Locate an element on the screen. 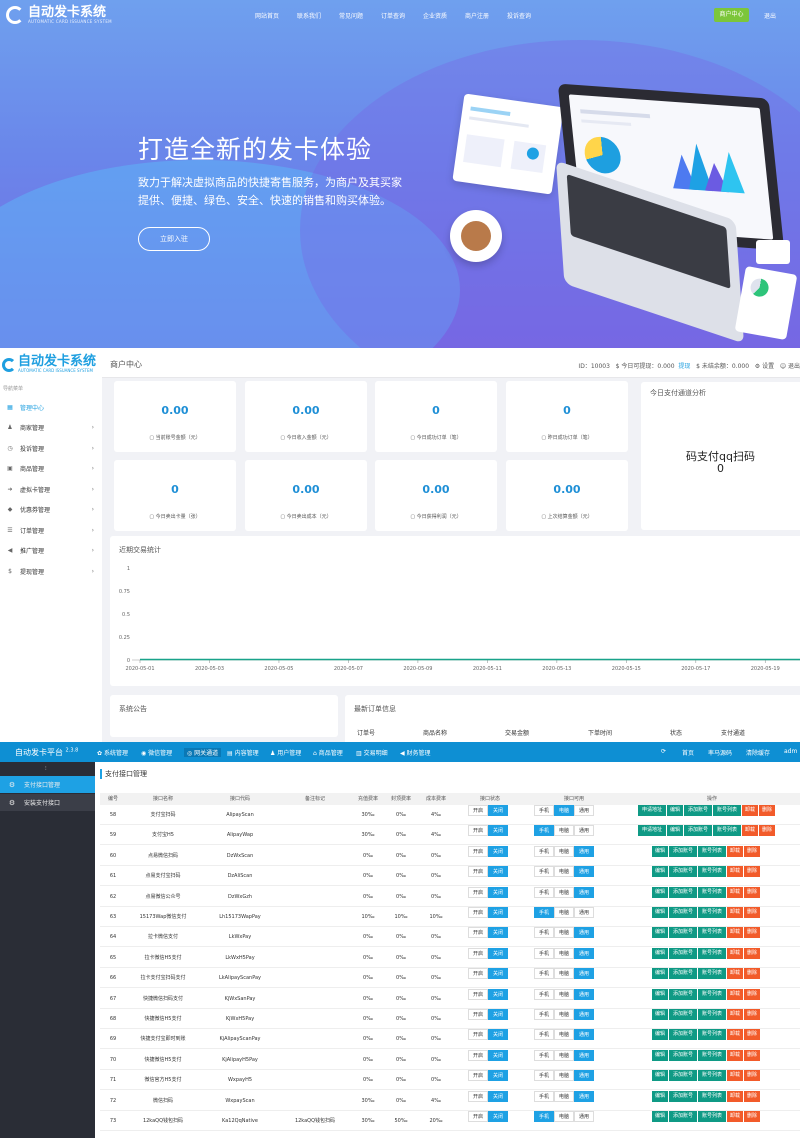 This screenshot has width=800, height=1138. top-menu-item: ♟ 用户管理 is located at coordinates (285, 752).